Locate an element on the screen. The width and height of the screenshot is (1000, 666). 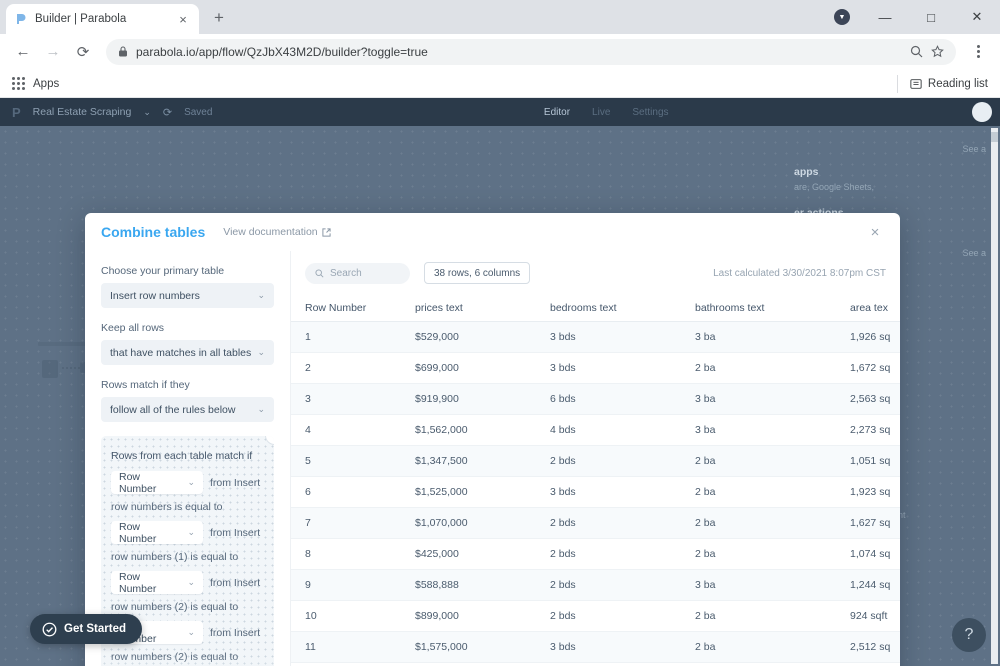
column-header-bedrooms-text: bedrooms text is located at coordinates (608, 308).